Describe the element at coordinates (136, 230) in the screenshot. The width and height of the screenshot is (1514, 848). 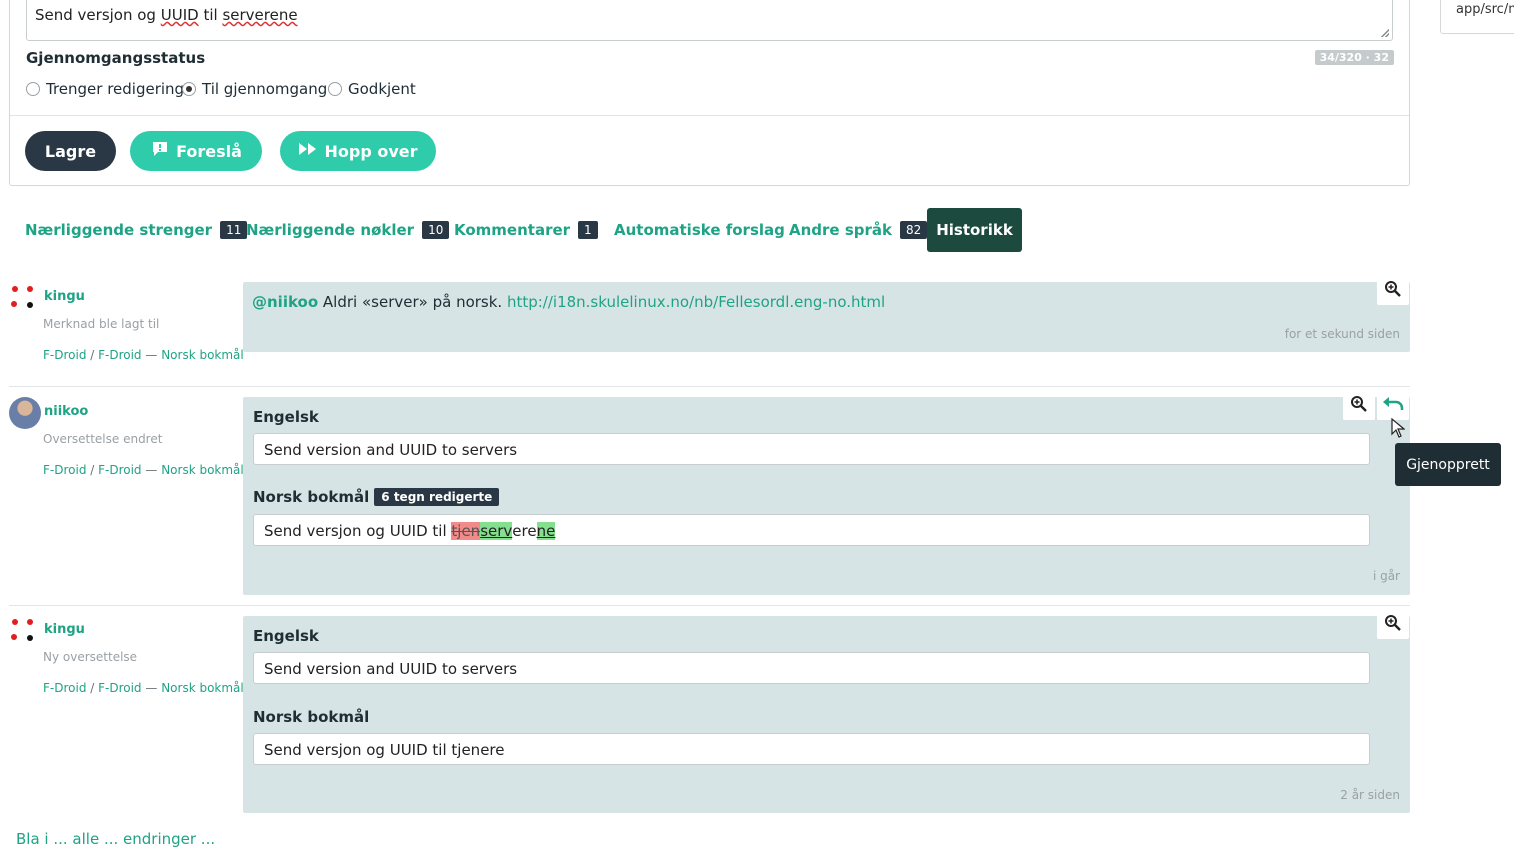
I see `tab-nearby-strings: Nærliggende strenger 11` at that location.